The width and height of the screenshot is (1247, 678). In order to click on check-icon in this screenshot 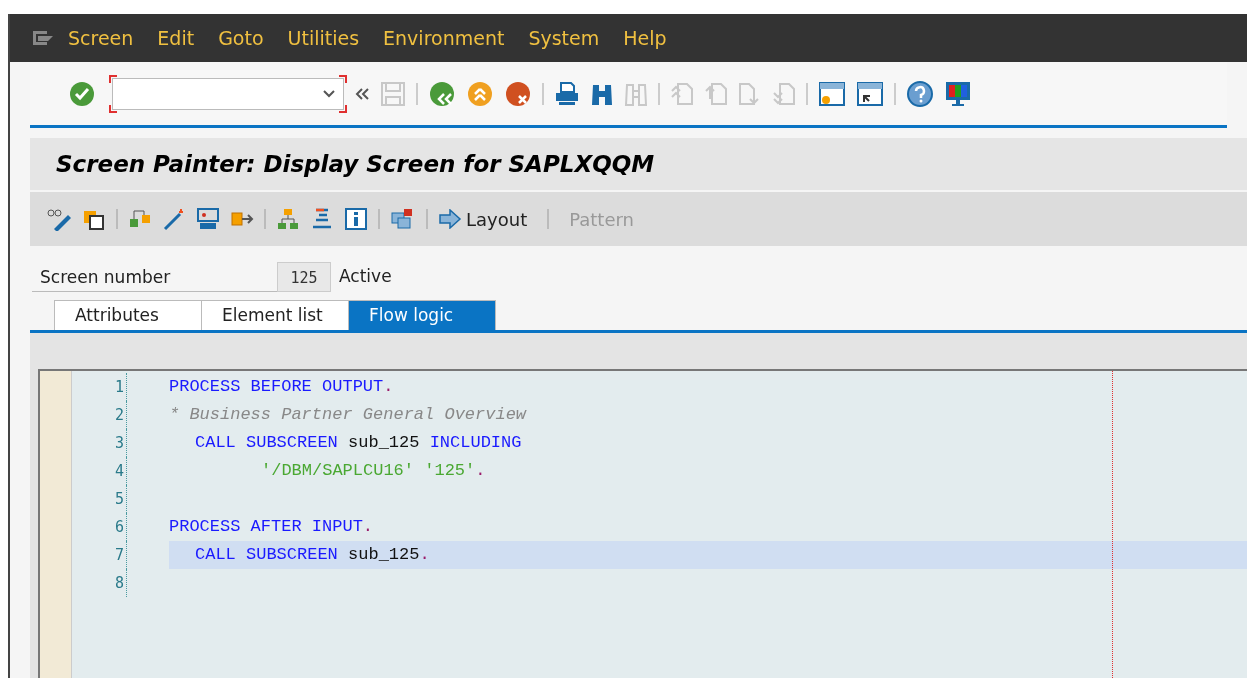, I will do `click(82, 93)`.